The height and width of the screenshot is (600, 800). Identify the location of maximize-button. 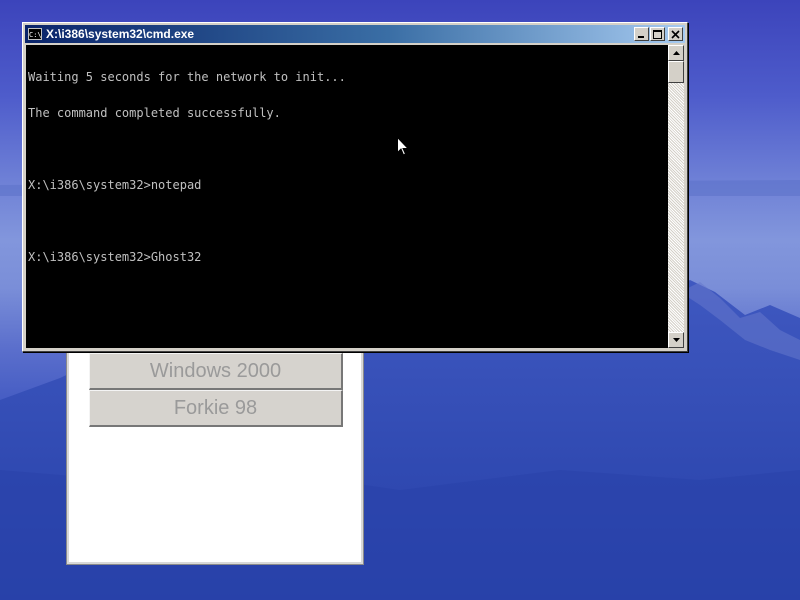
(657, 34).